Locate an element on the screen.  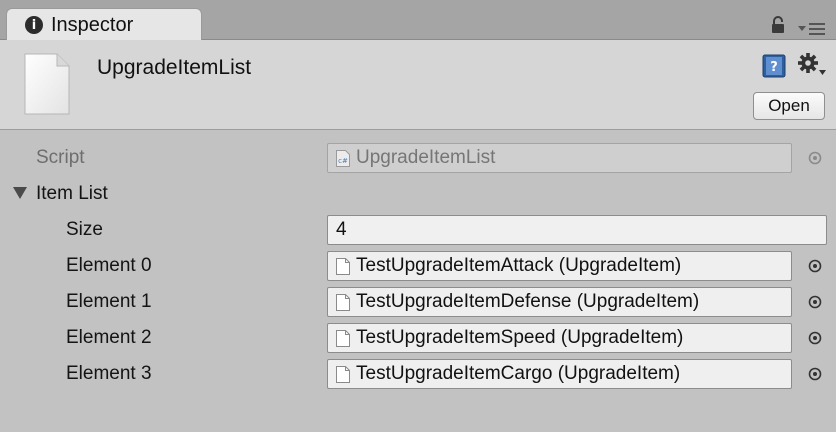
foldout-arrow-icon is located at coordinates (20, 193).